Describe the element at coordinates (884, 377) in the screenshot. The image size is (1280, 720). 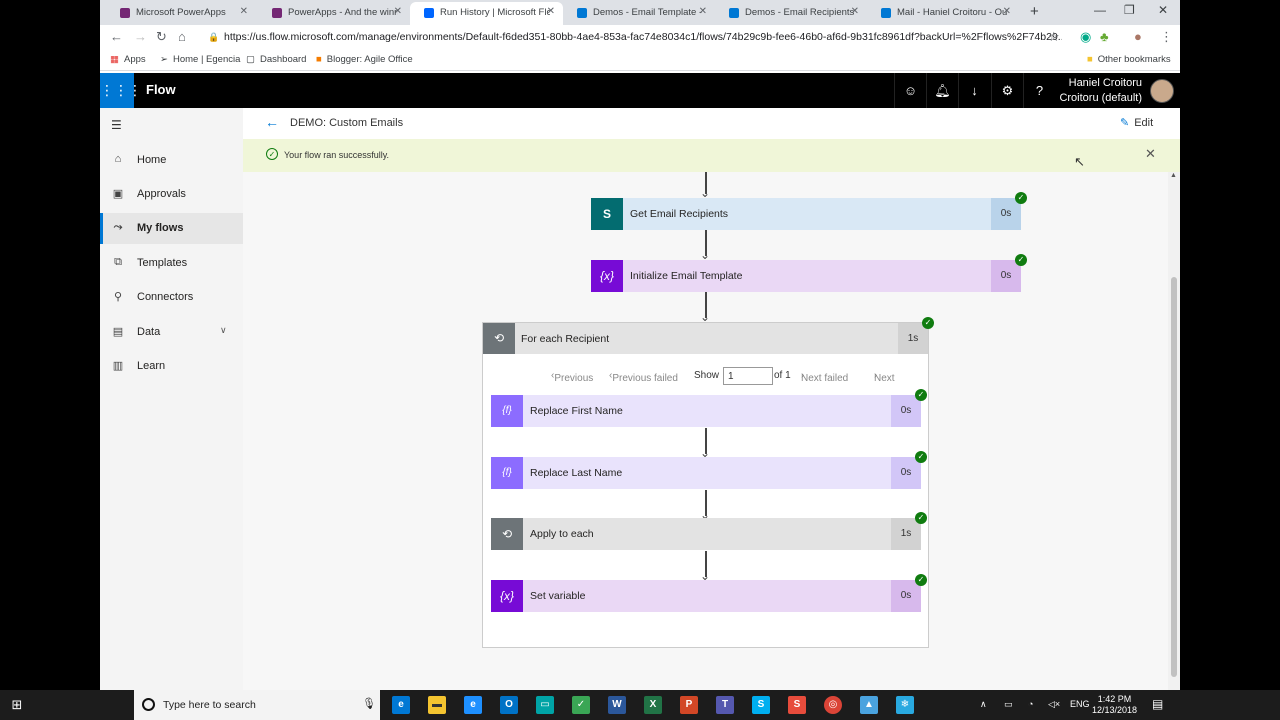
I see `next-link: Next ›` at that location.